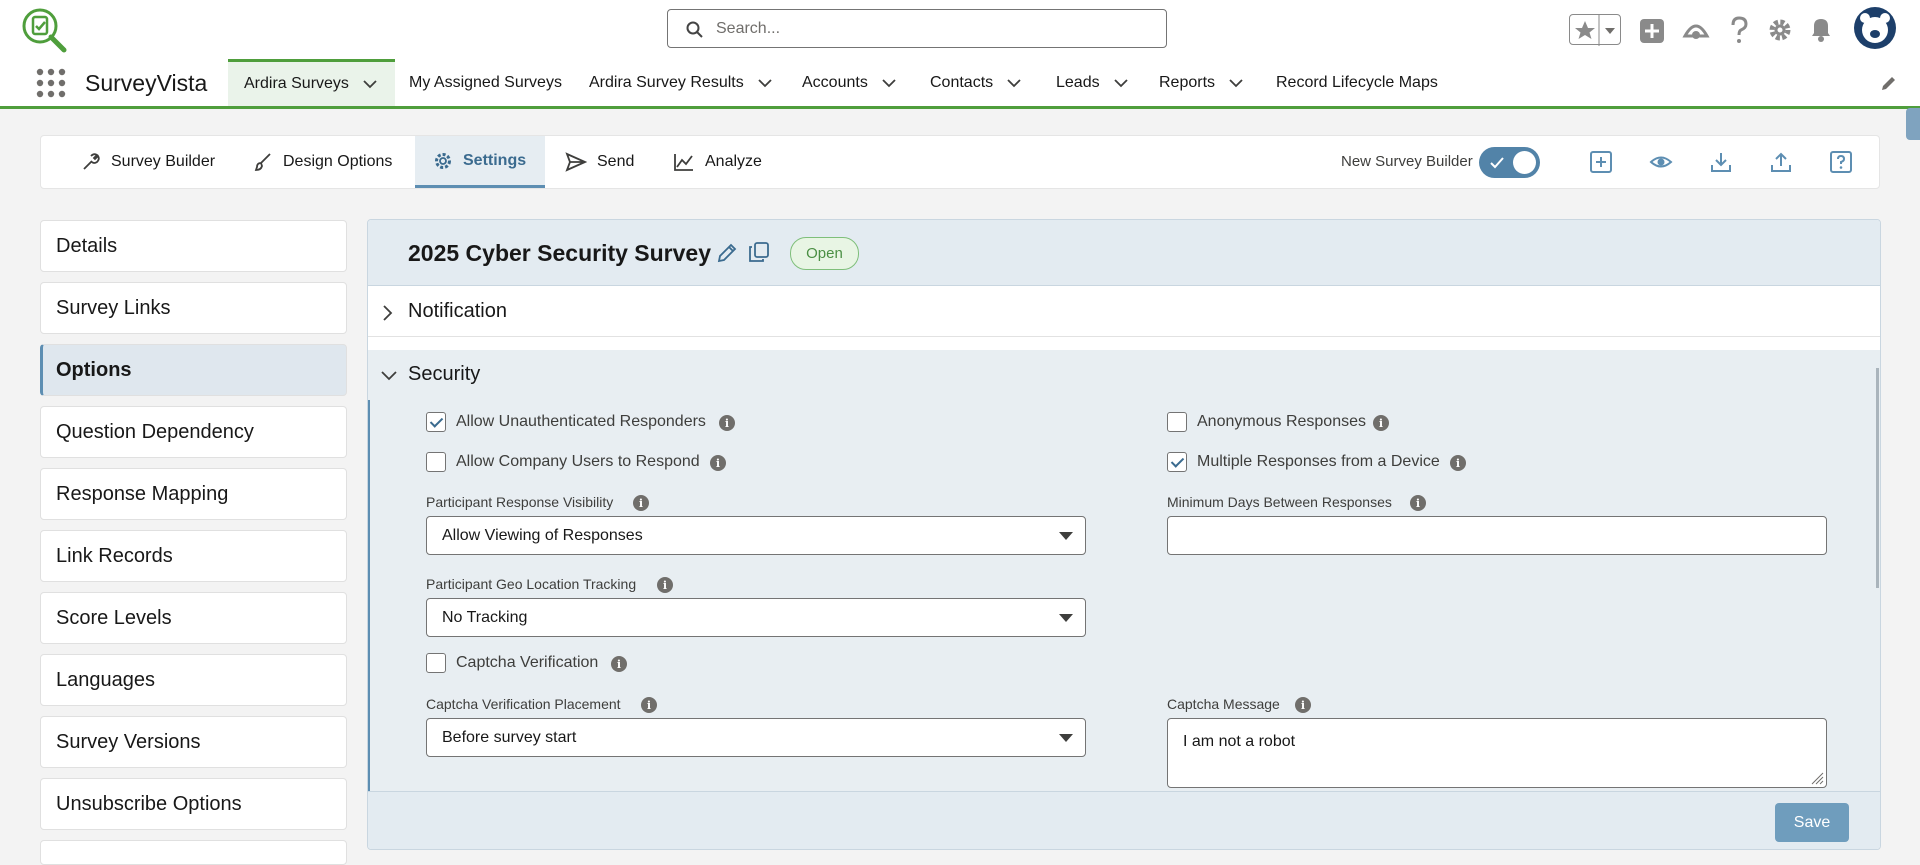 This screenshot has height=865, width=1920. Describe the element at coordinates (1239, 741) in the screenshot. I see `captcha-message-value: I am not a robot` at that location.